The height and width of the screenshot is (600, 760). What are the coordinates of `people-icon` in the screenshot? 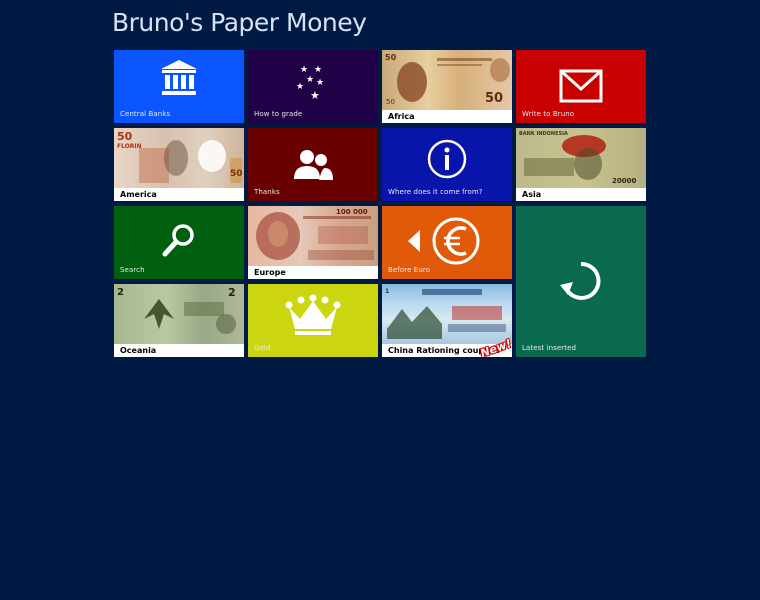 It's located at (313, 165).